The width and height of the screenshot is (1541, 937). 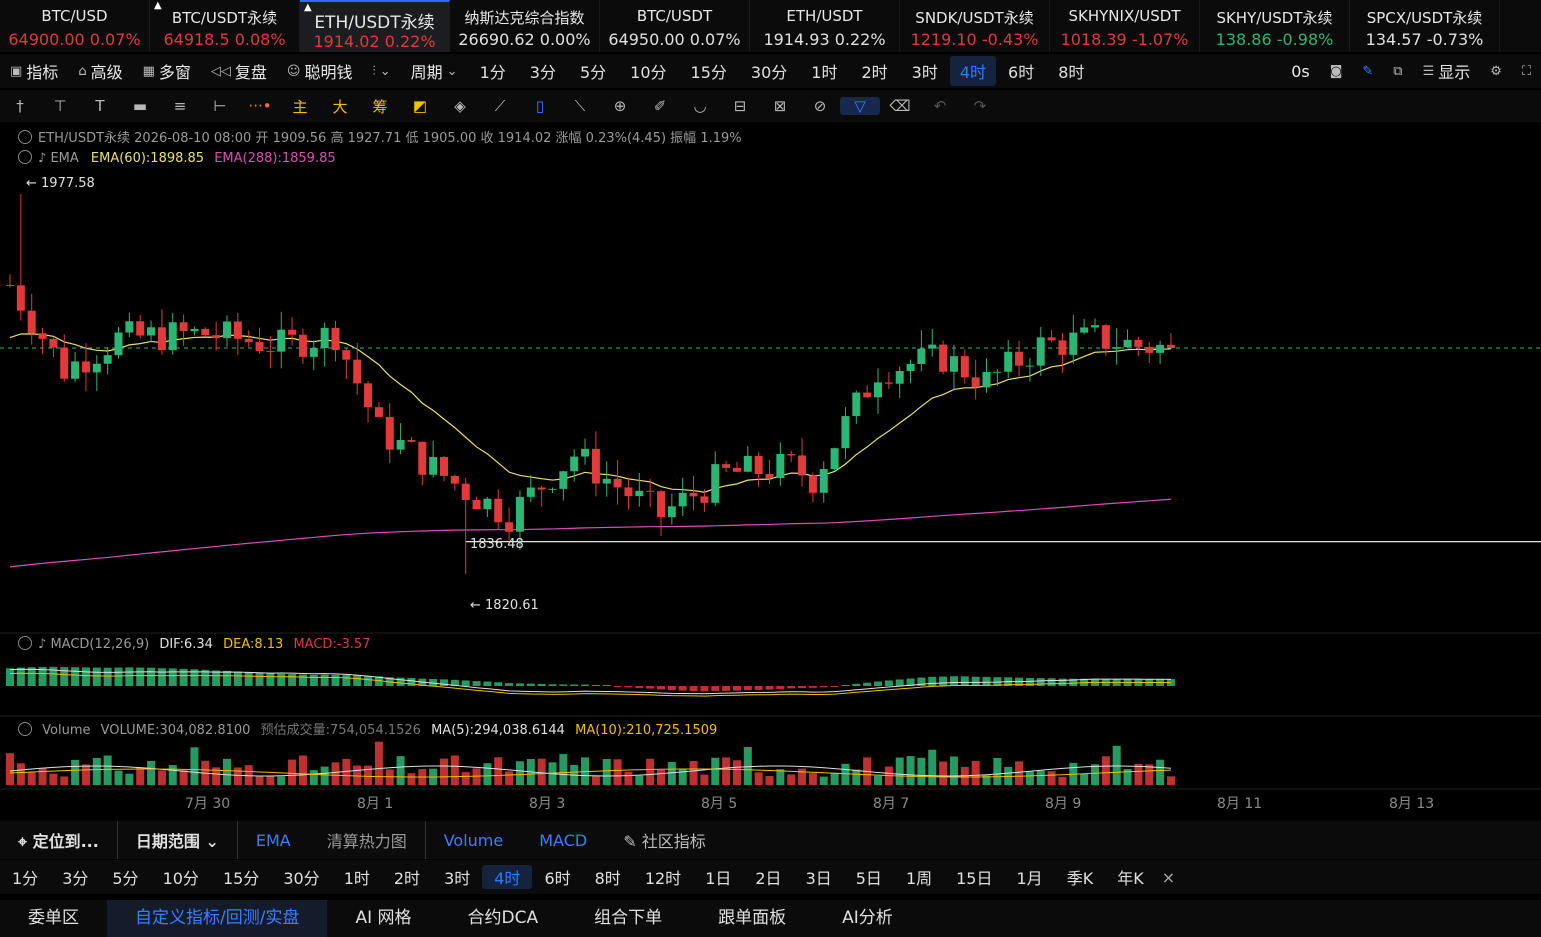 I want to click on eraser-icon: ✐, so click(x=660, y=106).